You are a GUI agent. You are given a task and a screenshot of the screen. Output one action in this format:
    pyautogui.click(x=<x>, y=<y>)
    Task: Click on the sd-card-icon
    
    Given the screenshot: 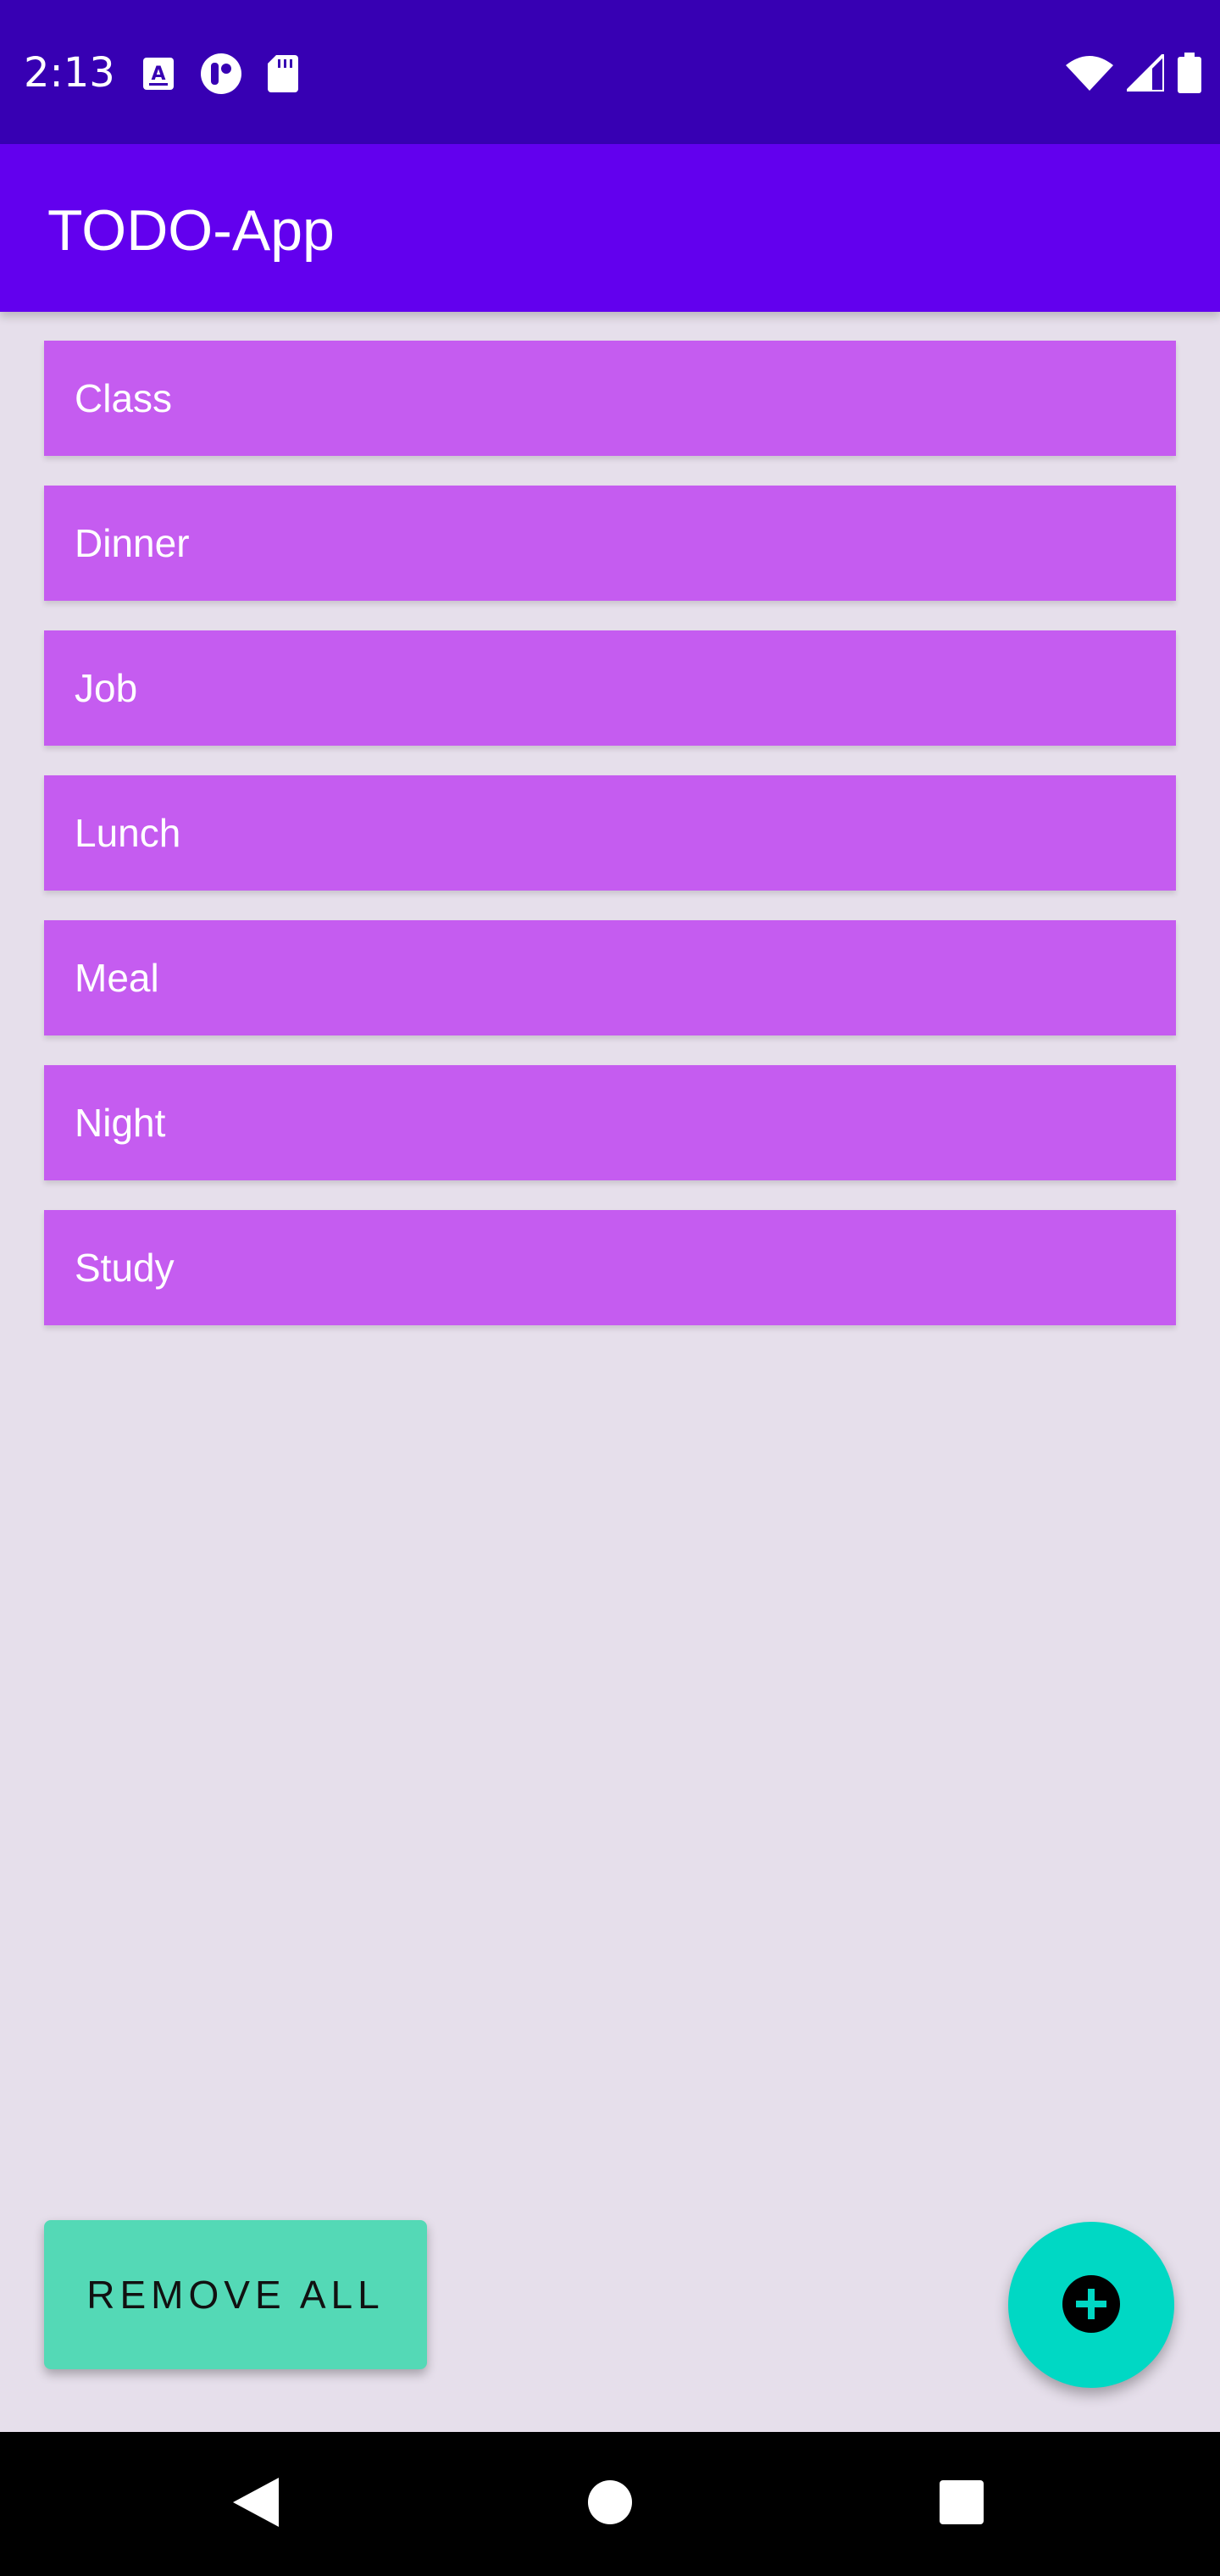 What is the action you would take?
    pyautogui.click(x=283, y=75)
    